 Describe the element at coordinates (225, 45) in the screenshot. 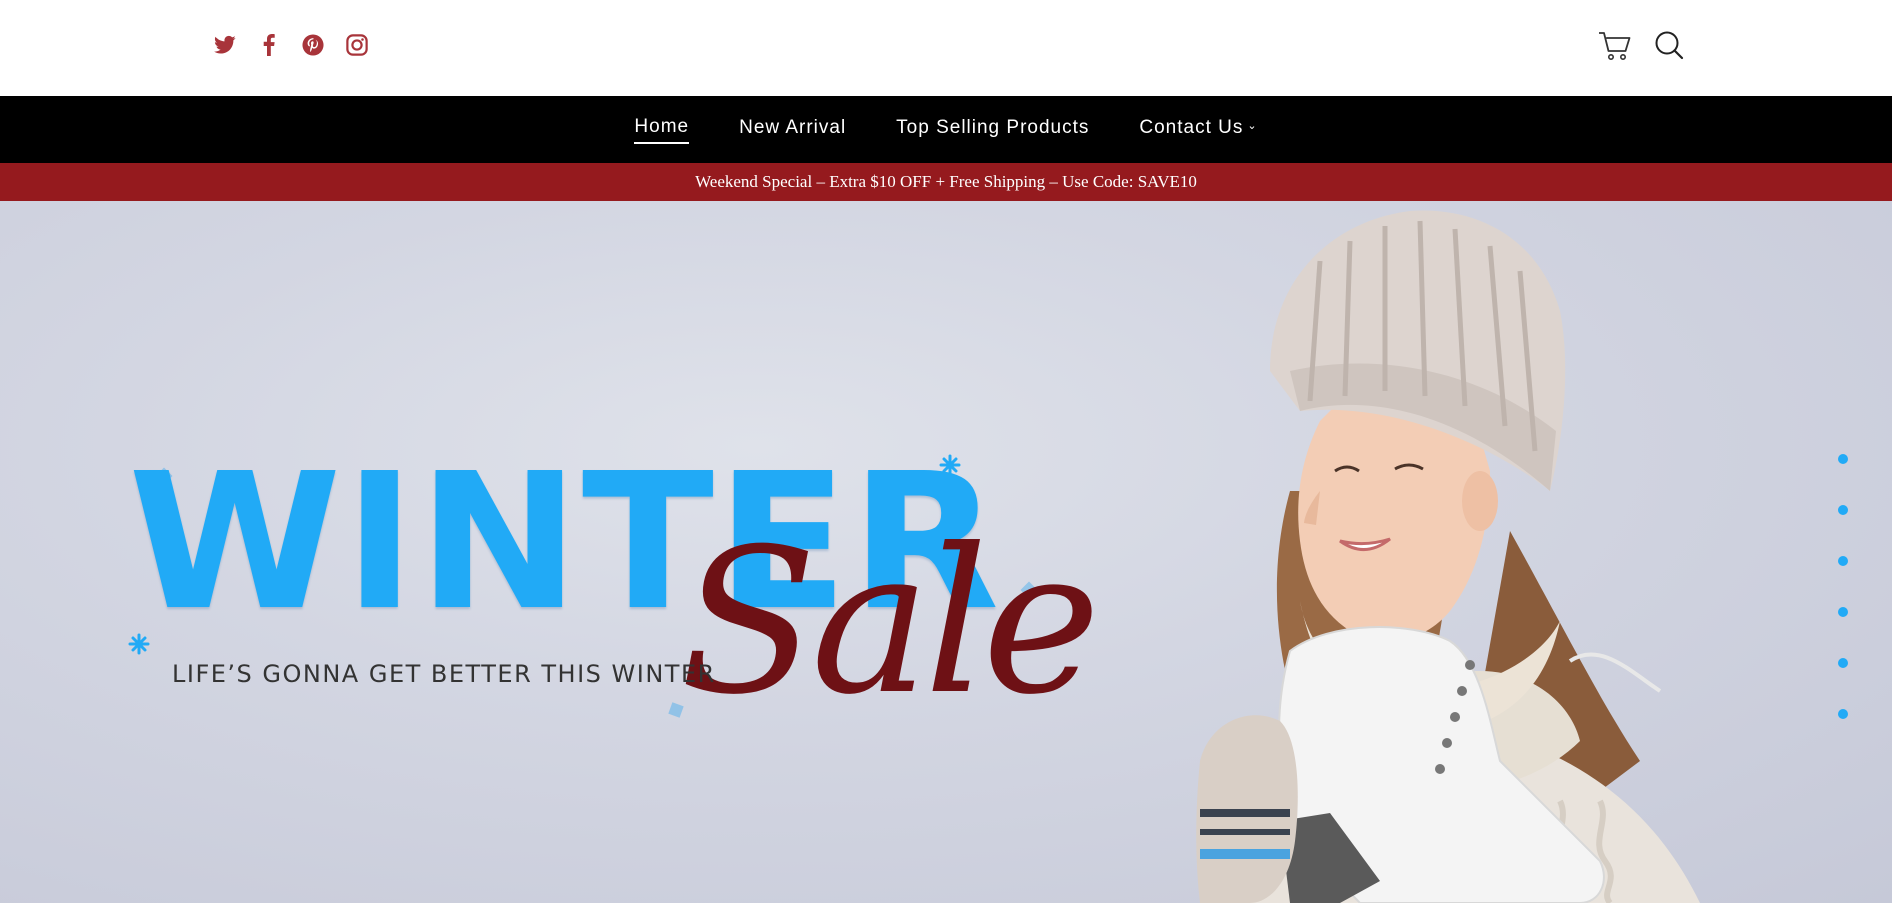

I see `twitter-icon` at that location.